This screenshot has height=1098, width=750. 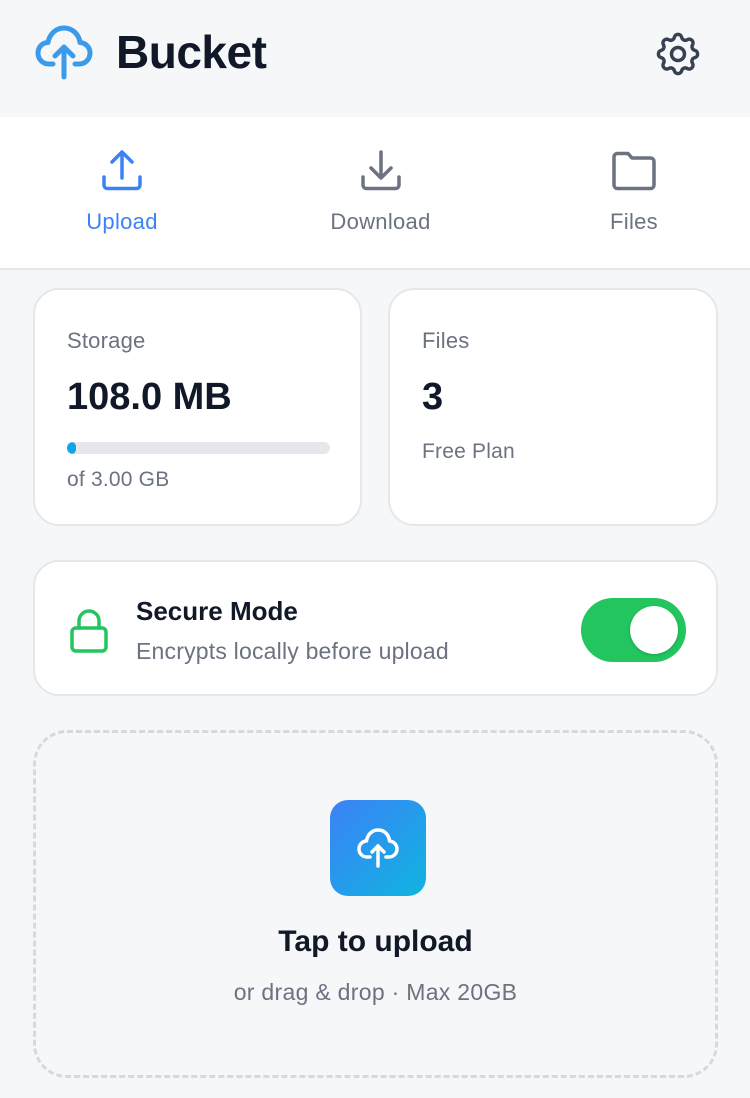 What do you see at coordinates (433, 397) in the screenshot?
I see `files-count: 3` at bounding box center [433, 397].